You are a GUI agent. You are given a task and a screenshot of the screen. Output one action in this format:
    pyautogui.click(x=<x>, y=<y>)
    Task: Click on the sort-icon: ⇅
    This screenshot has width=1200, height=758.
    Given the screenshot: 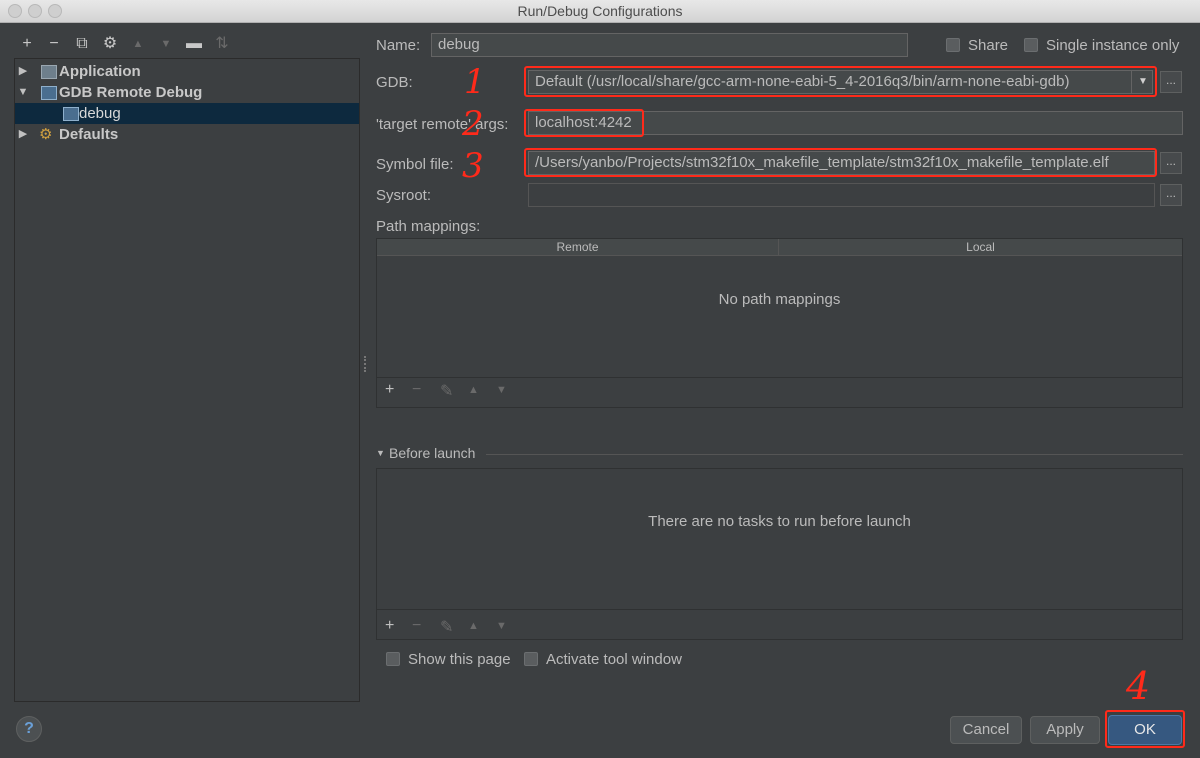 What is the action you would take?
    pyautogui.click(x=222, y=44)
    